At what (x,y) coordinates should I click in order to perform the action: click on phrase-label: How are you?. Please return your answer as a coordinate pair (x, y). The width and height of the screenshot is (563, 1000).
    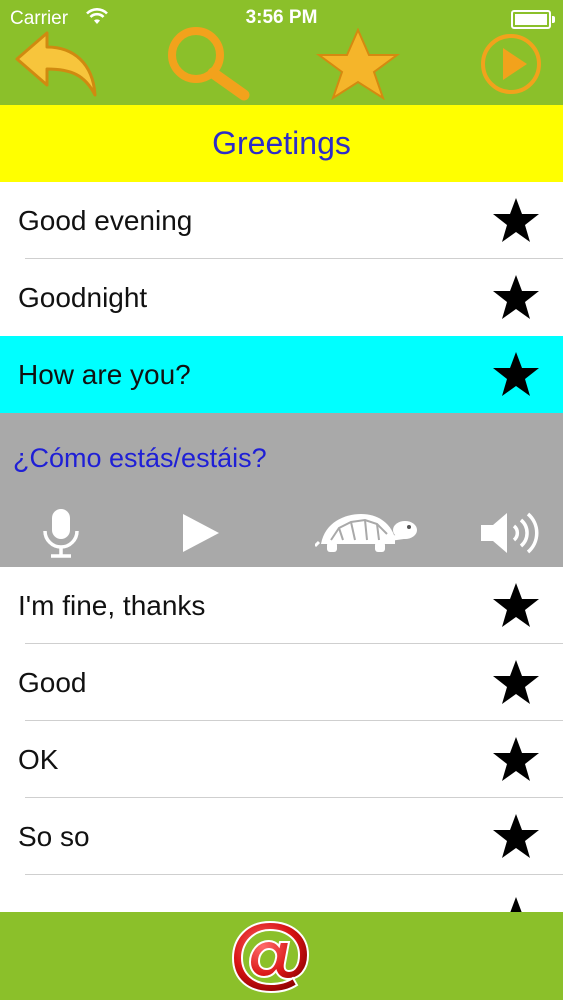
    Looking at the image, I should click on (104, 374).